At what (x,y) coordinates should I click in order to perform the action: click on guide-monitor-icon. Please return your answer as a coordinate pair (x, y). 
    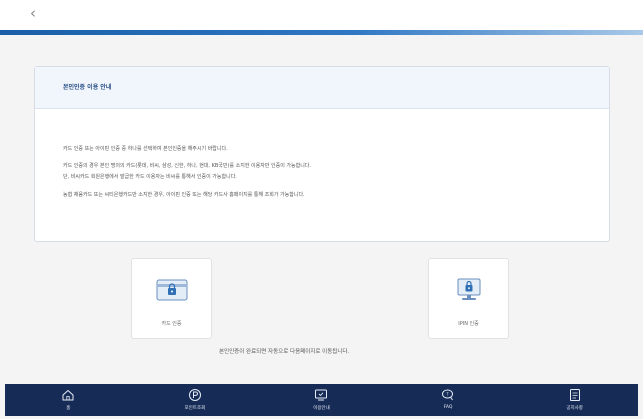
    Looking at the image, I should click on (321, 395).